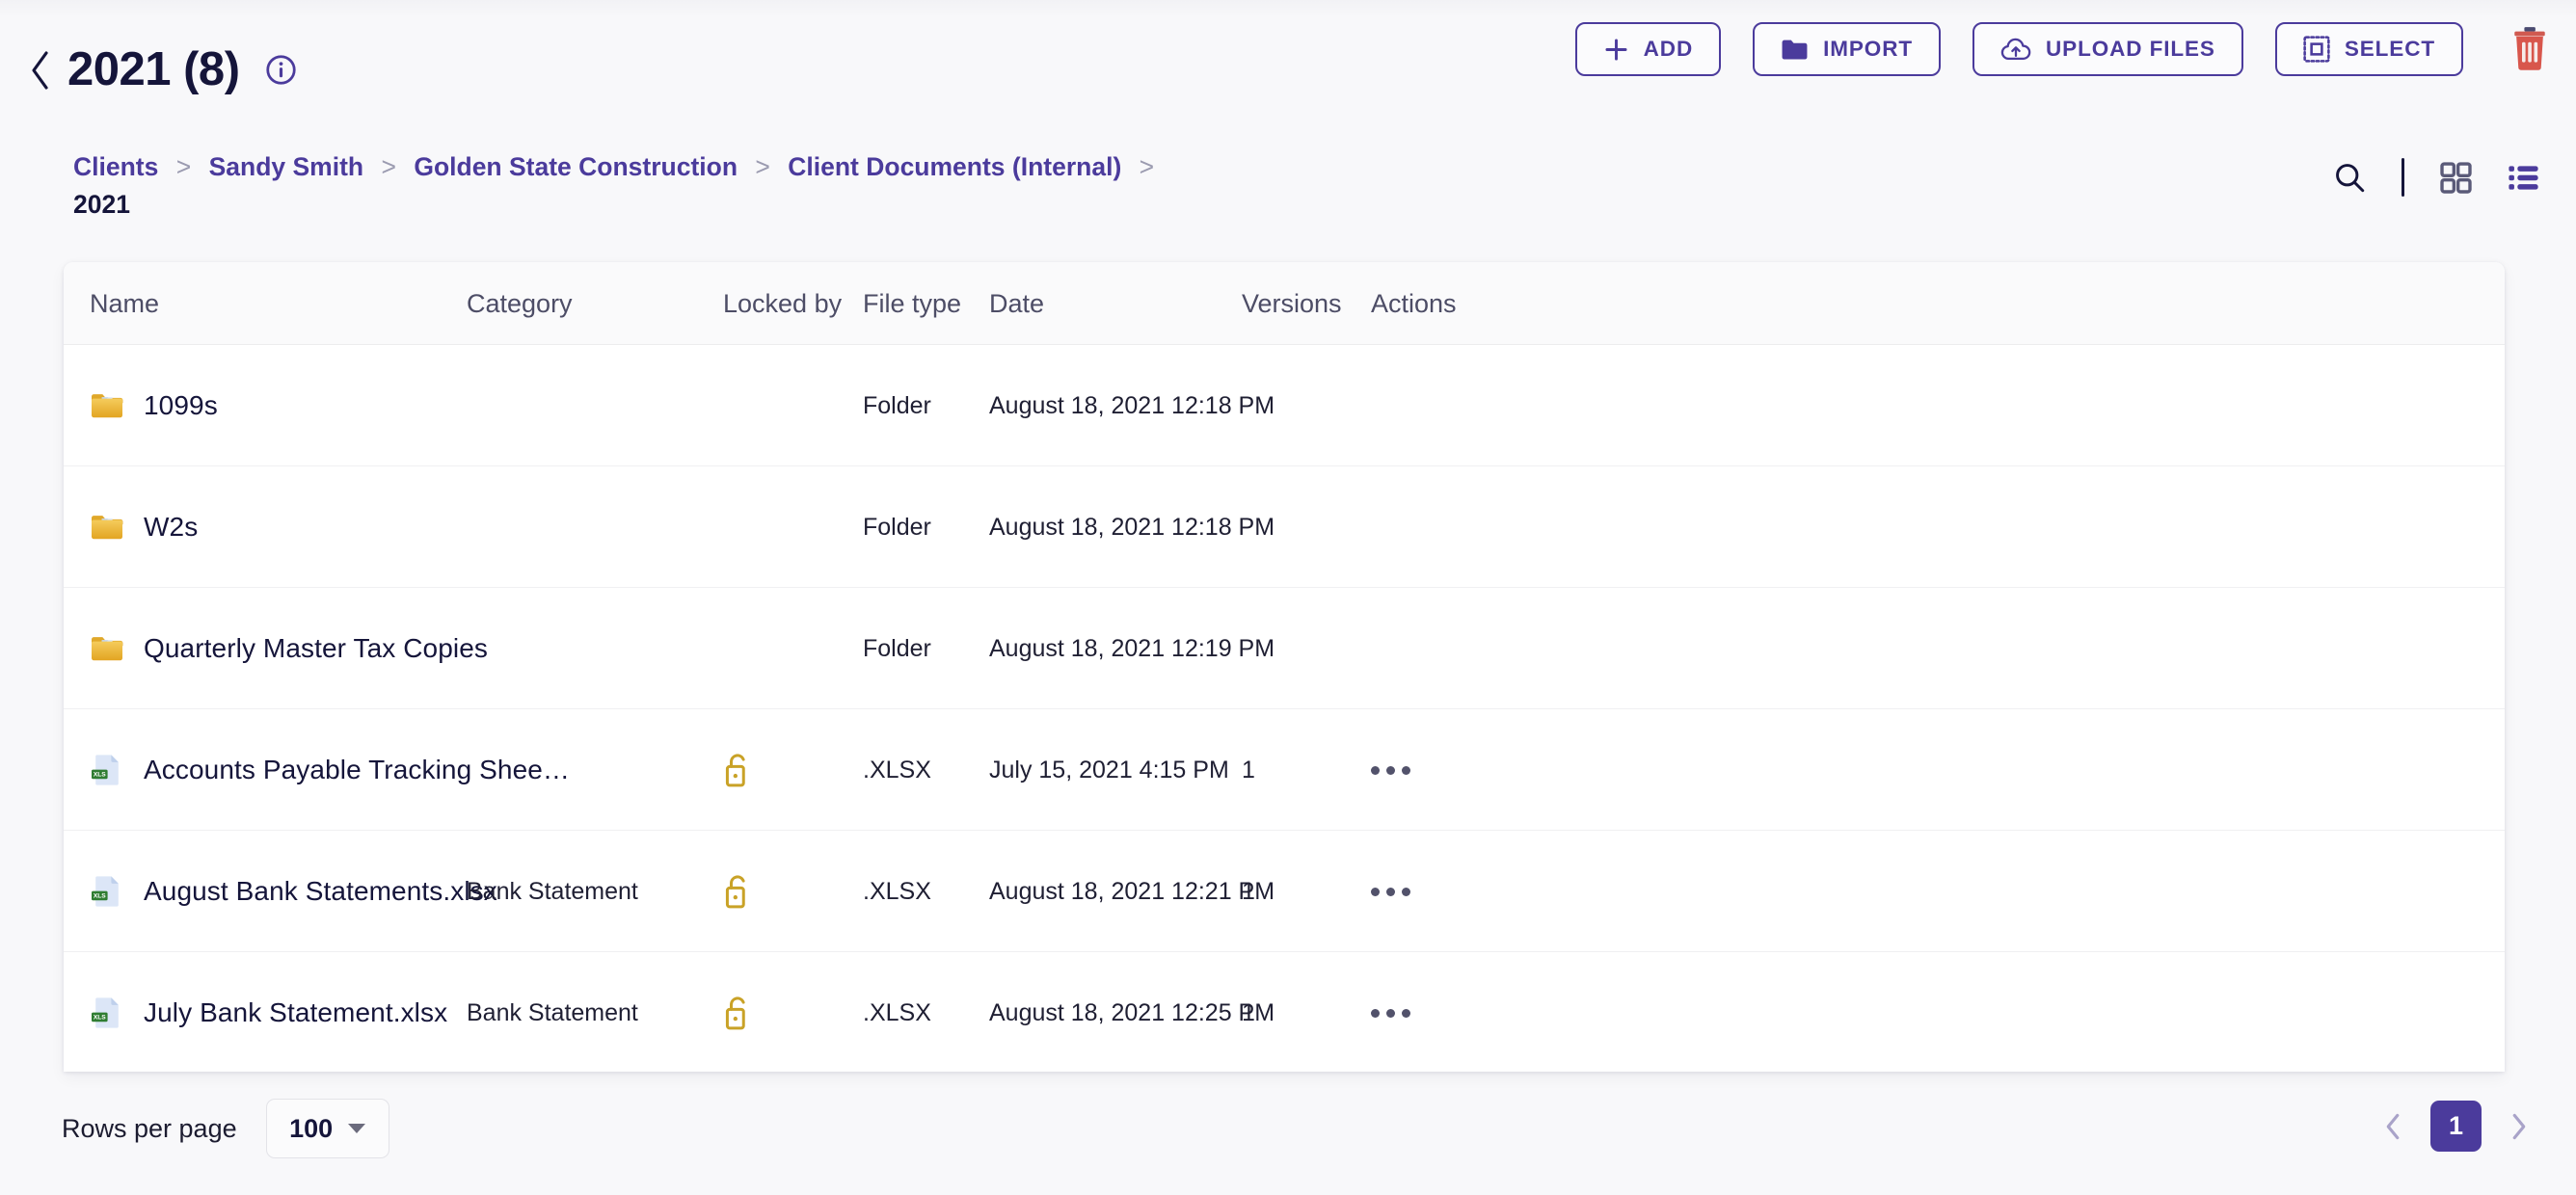  I want to click on search-icon, so click(2350, 178).